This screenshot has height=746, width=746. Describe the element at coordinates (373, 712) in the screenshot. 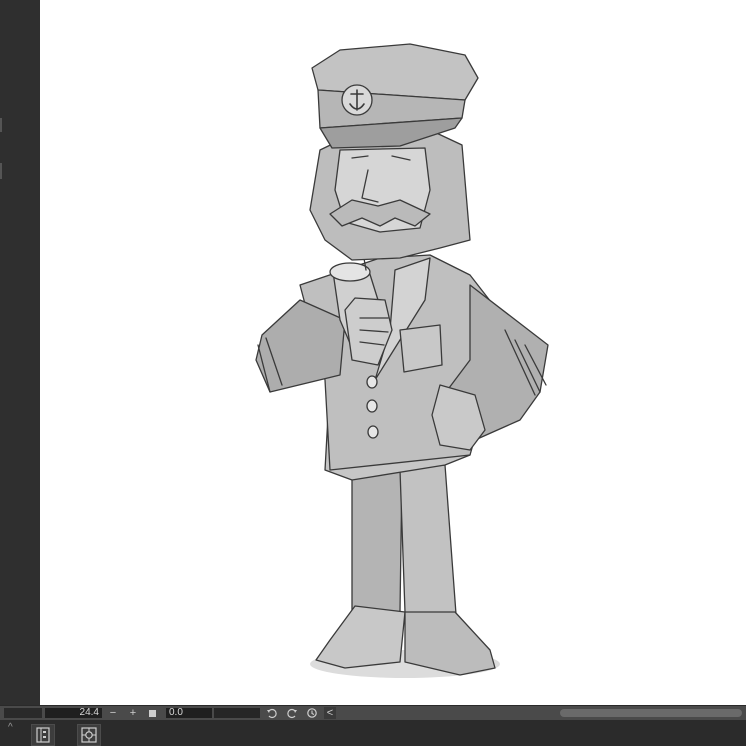

I see `canvas-status-bar: 24.4 − + 0.0 <` at that location.